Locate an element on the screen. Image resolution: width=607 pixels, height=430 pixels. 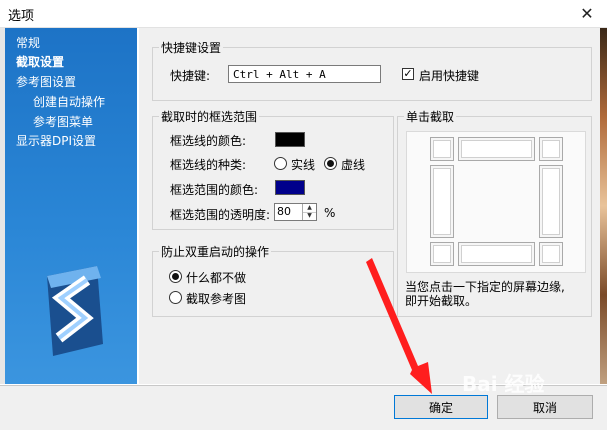
sidebar-item-capture-settings: 截取设置 is located at coordinates (40, 61).